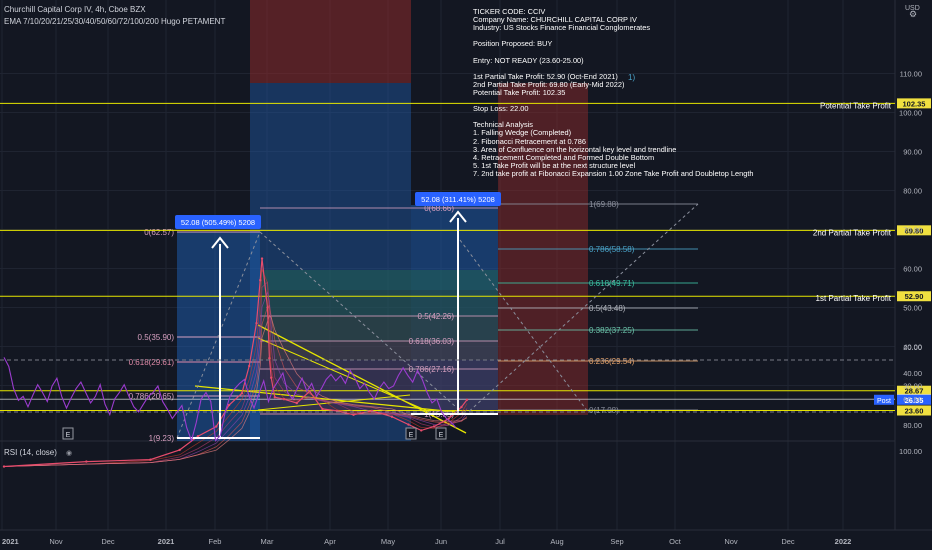  What do you see at coordinates (330, 541) in the screenshot?
I see `time-axis-tick: Apr` at bounding box center [330, 541].